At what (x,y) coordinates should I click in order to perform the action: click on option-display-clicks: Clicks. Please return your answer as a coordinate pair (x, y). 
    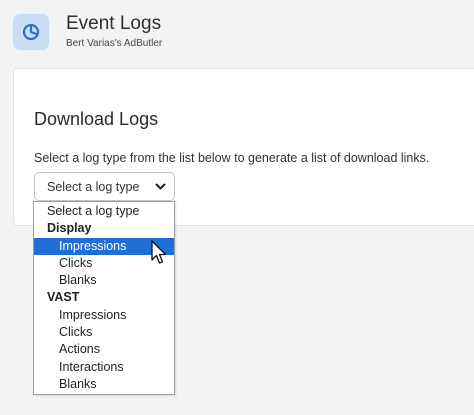
    Looking at the image, I should click on (104, 263).